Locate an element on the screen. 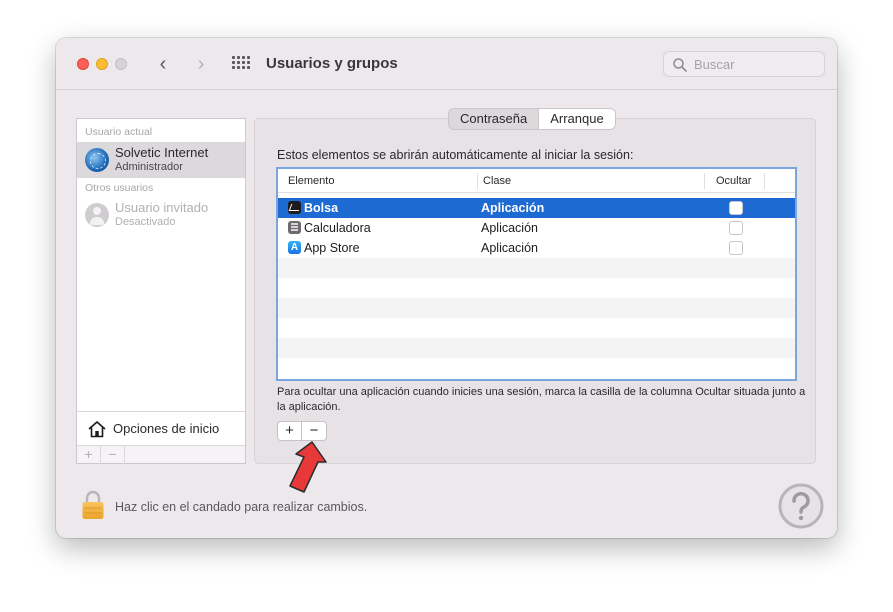 The image size is (893, 612). login-items-controls: + − is located at coordinates (302, 431).